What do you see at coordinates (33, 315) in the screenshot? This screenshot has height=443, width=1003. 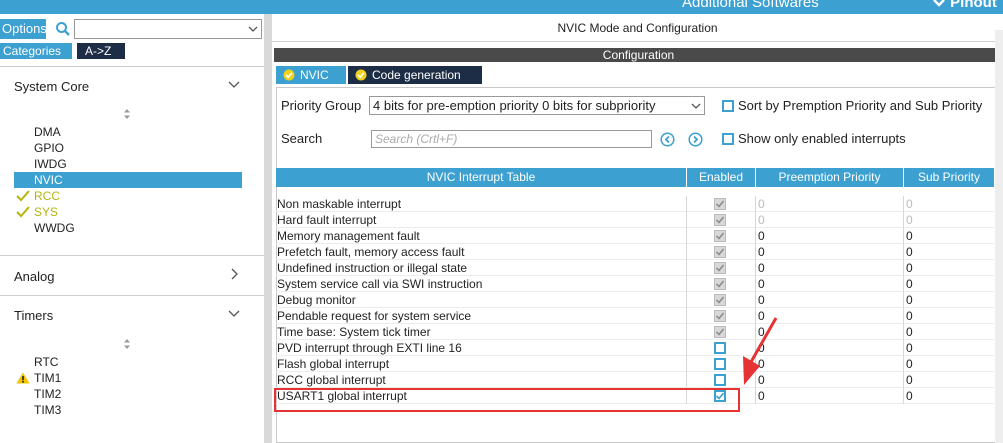 I see `timers-header: Timers` at bounding box center [33, 315].